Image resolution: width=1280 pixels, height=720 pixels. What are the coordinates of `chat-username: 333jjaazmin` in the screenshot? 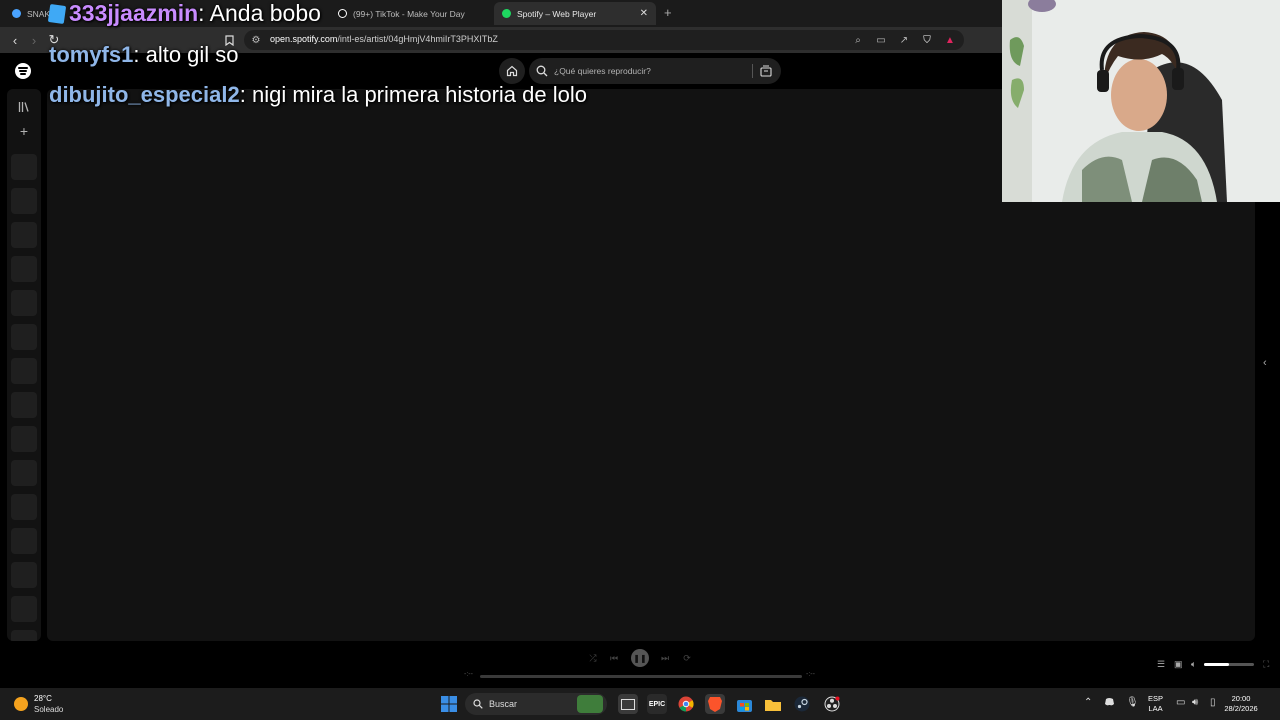 It's located at (134, 13).